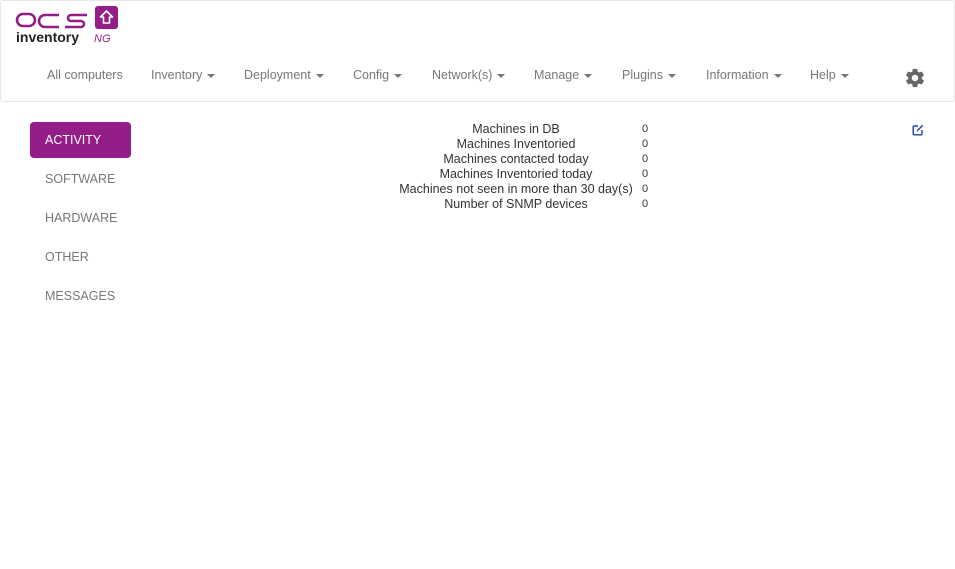 The width and height of the screenshot is (955, 569). What do you see at coordinates (642, 75) in the screenshot?
I see `nav-label: Plugins` at bounding box center [642, 75].